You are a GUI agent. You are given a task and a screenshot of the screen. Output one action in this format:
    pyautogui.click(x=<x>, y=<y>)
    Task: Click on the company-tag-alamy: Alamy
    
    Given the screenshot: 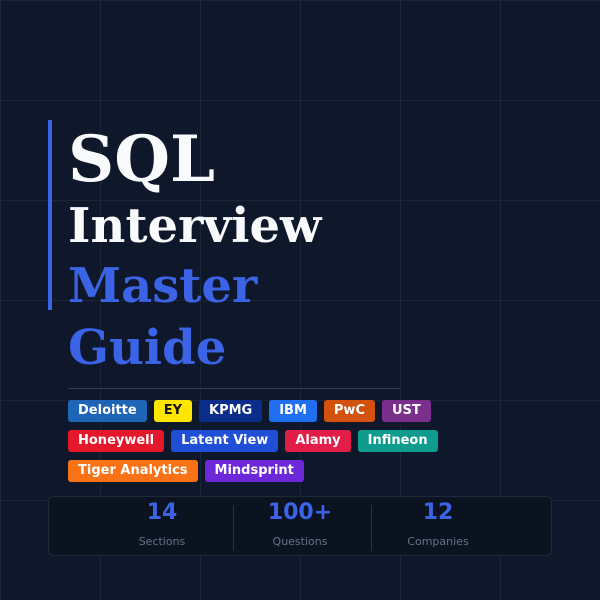 What is the action you would take?
    pyautogui.click(x=318, y=441)
    